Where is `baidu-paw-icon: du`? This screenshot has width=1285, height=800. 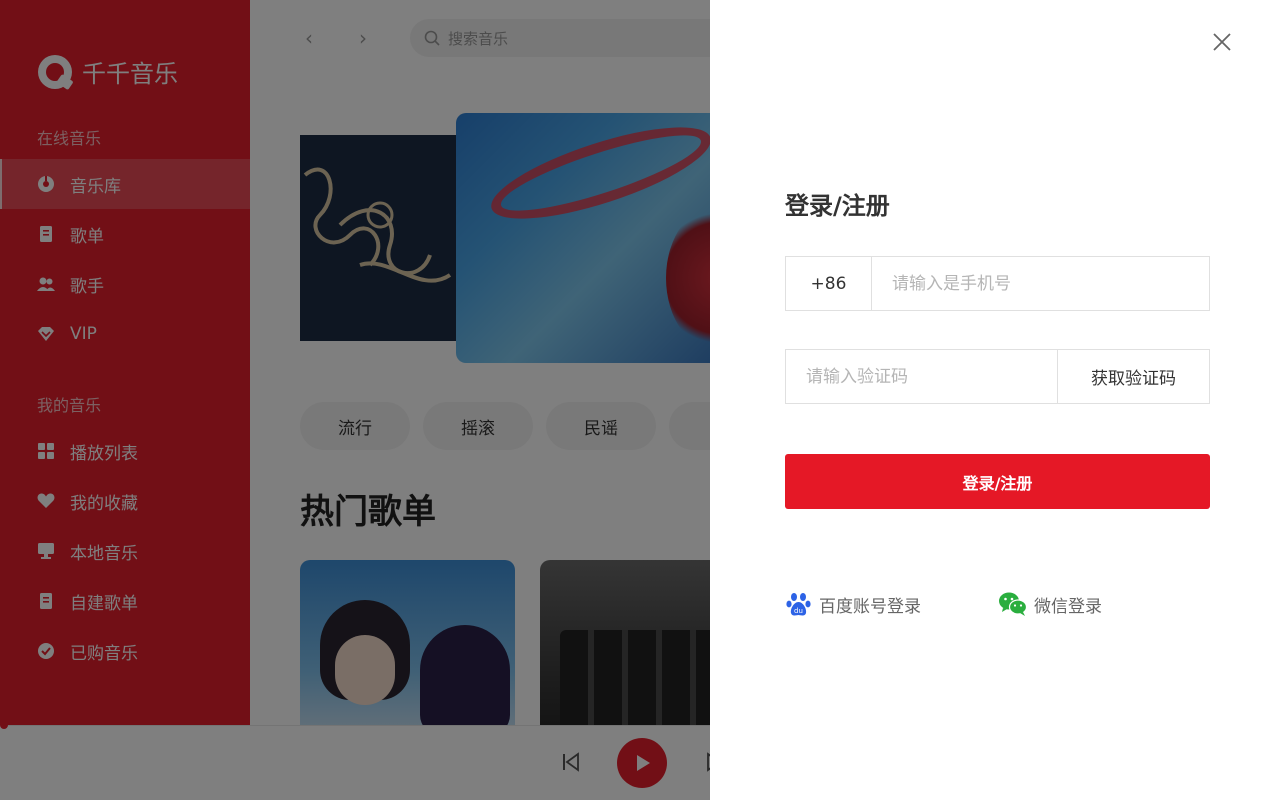 baidu-paw-icon: du is located at coordinates (798, 604).